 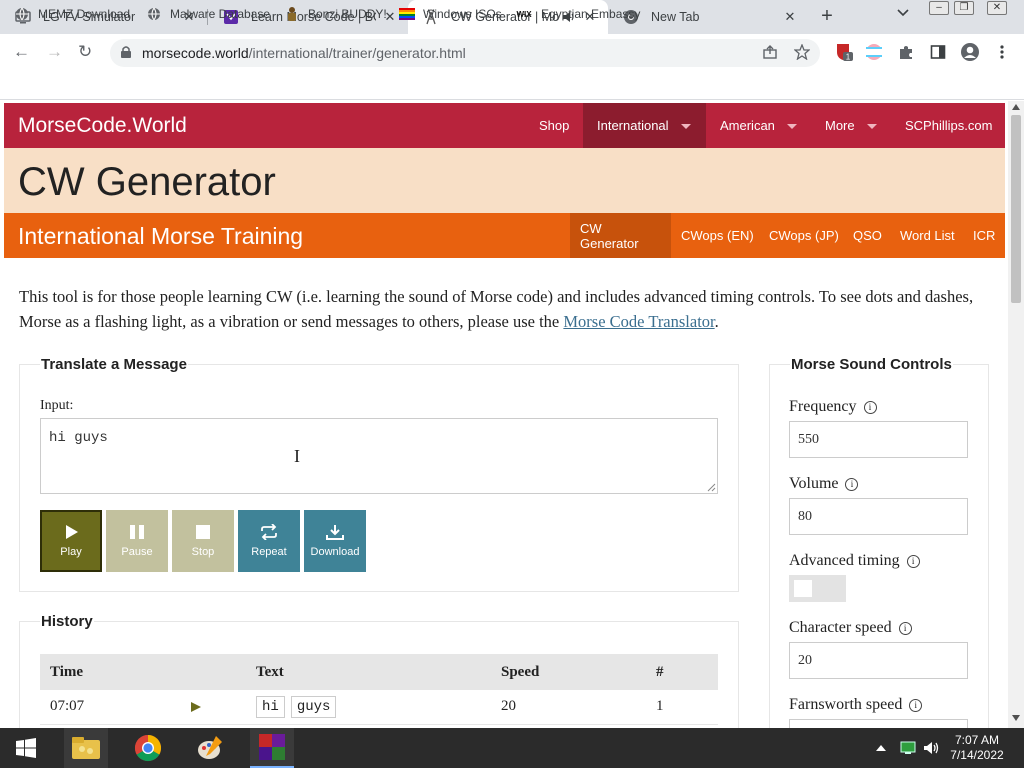 I want to click on download-button: Download, so click(x=335, y=541).